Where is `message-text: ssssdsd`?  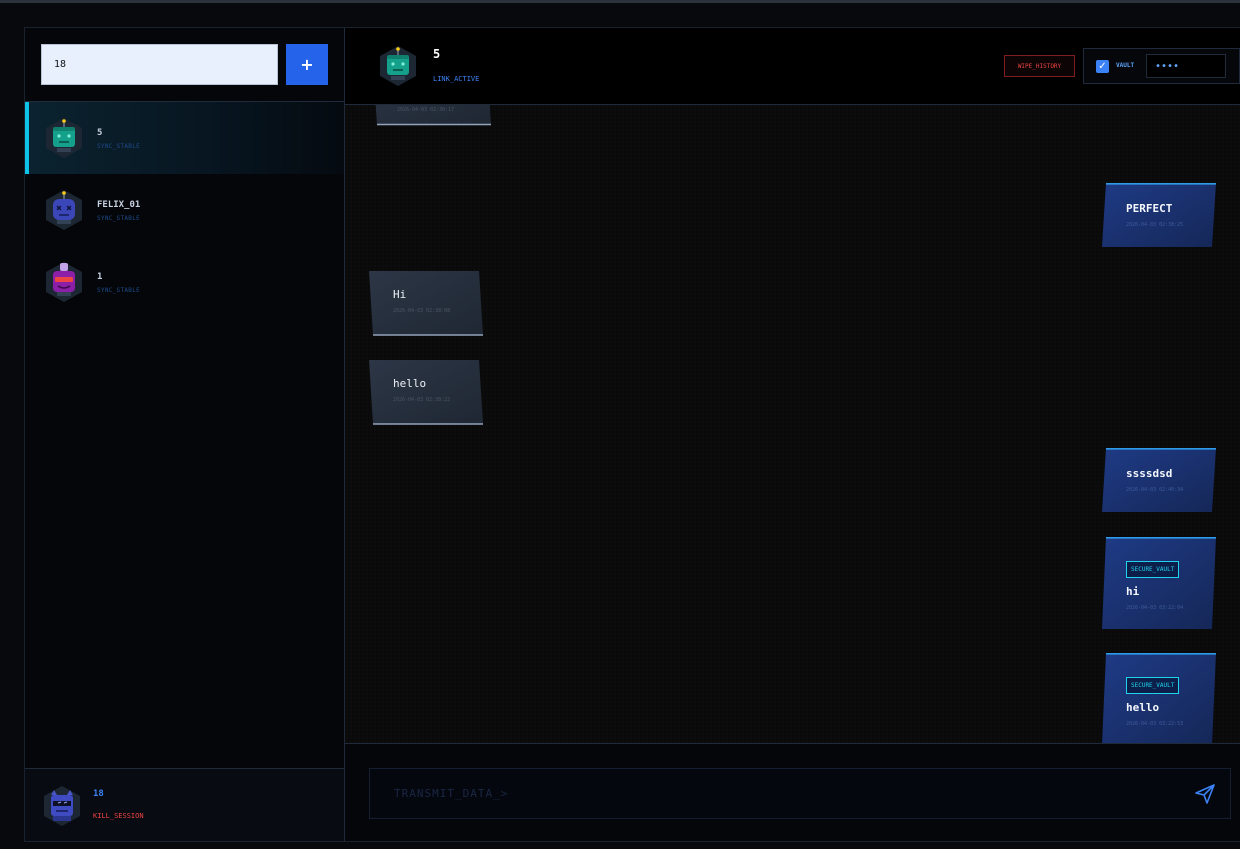 message-text: ssssdsd is located at coordinates (1149, 473).